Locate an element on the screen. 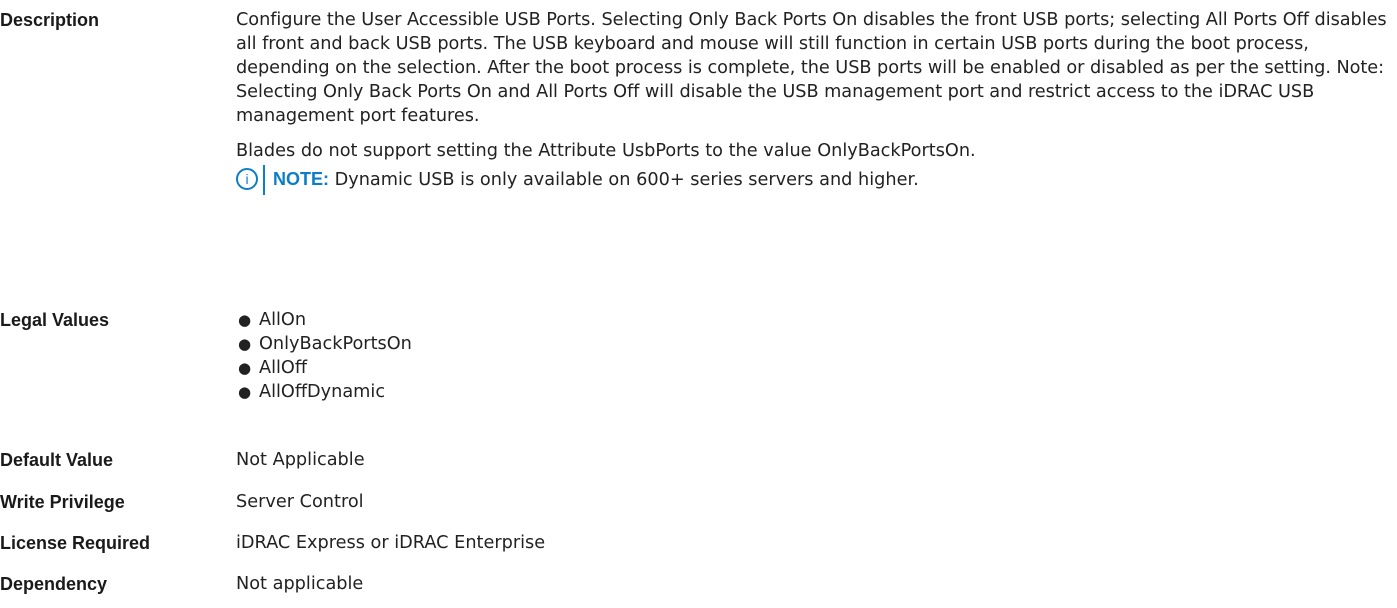 The image size is (1397, 608). write-privilege-label: Write Privilege is located at coordinates (62, 502).